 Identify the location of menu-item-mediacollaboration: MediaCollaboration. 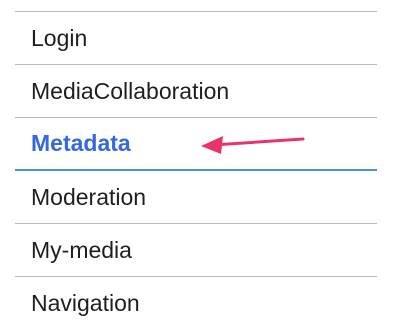
(196, 91).